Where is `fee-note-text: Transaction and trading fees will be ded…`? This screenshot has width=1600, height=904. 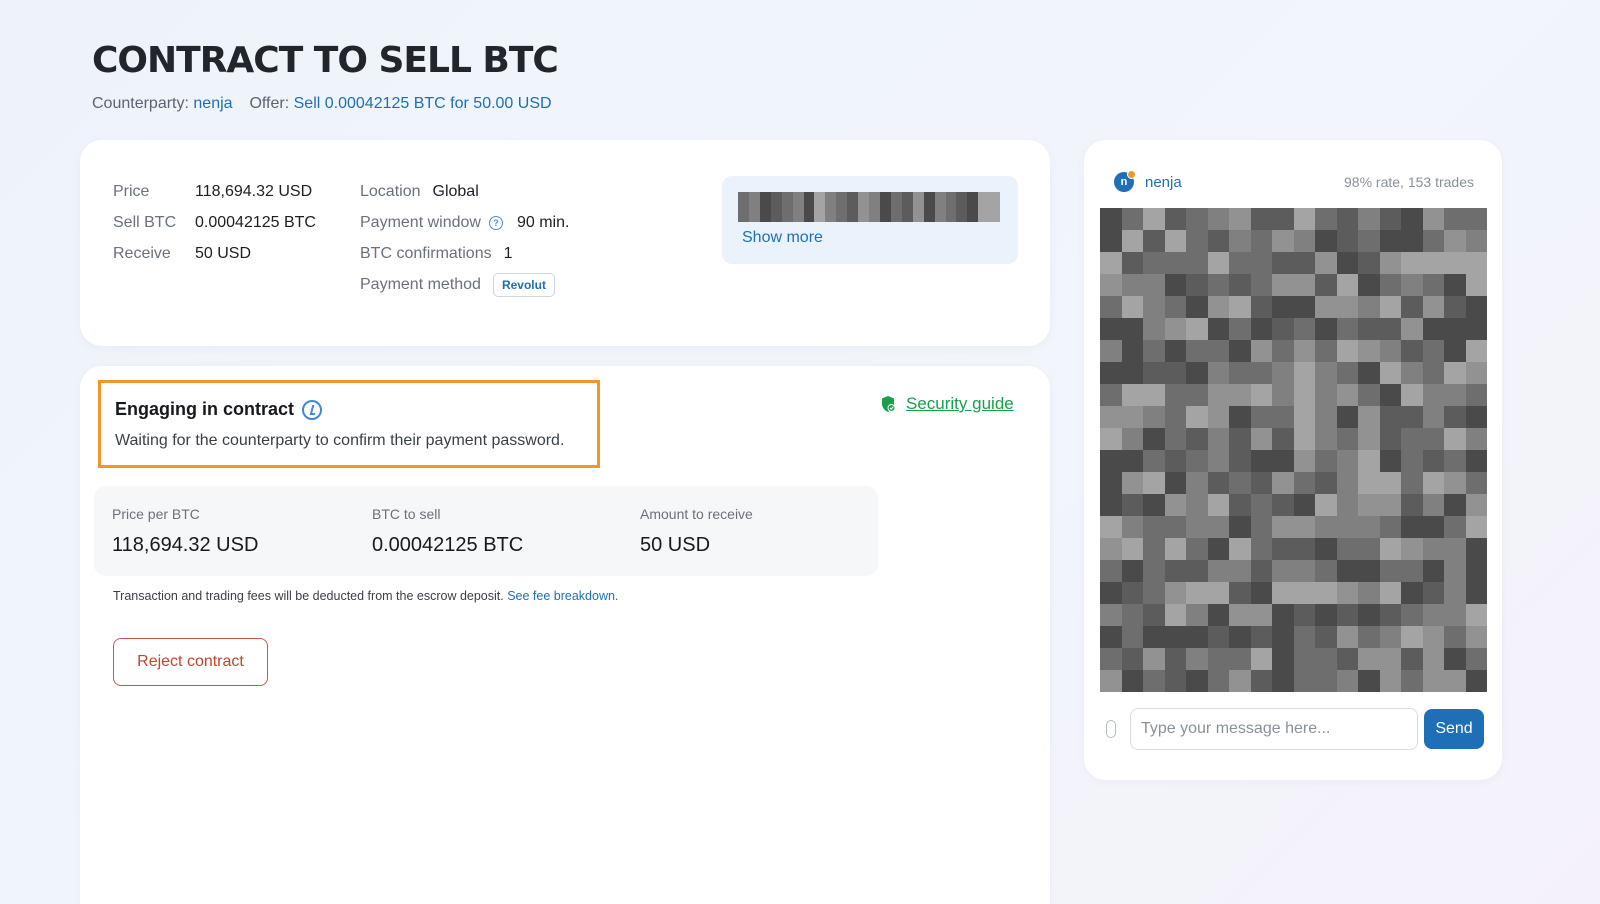
fee-note-text: Transaction and trading fees will be ded… is located at coordinates (308, 596).